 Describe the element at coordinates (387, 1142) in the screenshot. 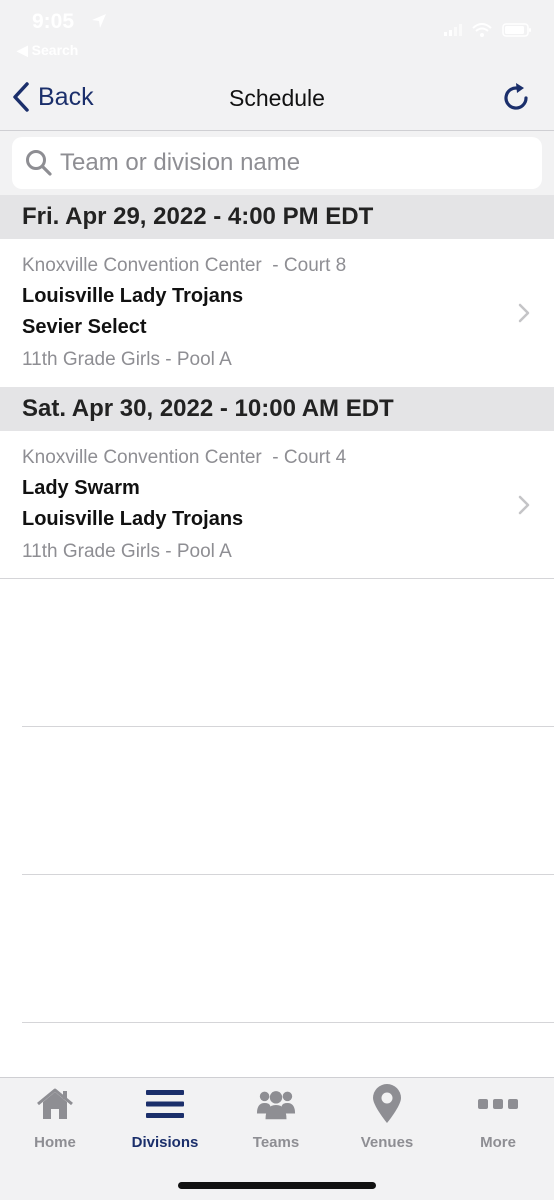

I see `tab-label: Venues` at that location.